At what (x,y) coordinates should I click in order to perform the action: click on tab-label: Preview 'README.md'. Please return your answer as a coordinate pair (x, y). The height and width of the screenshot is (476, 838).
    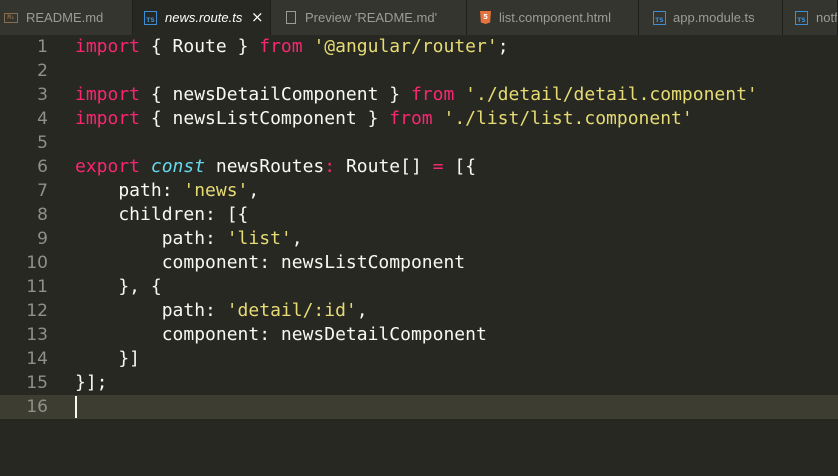
    Looking at the image, I should click on (371, 17).